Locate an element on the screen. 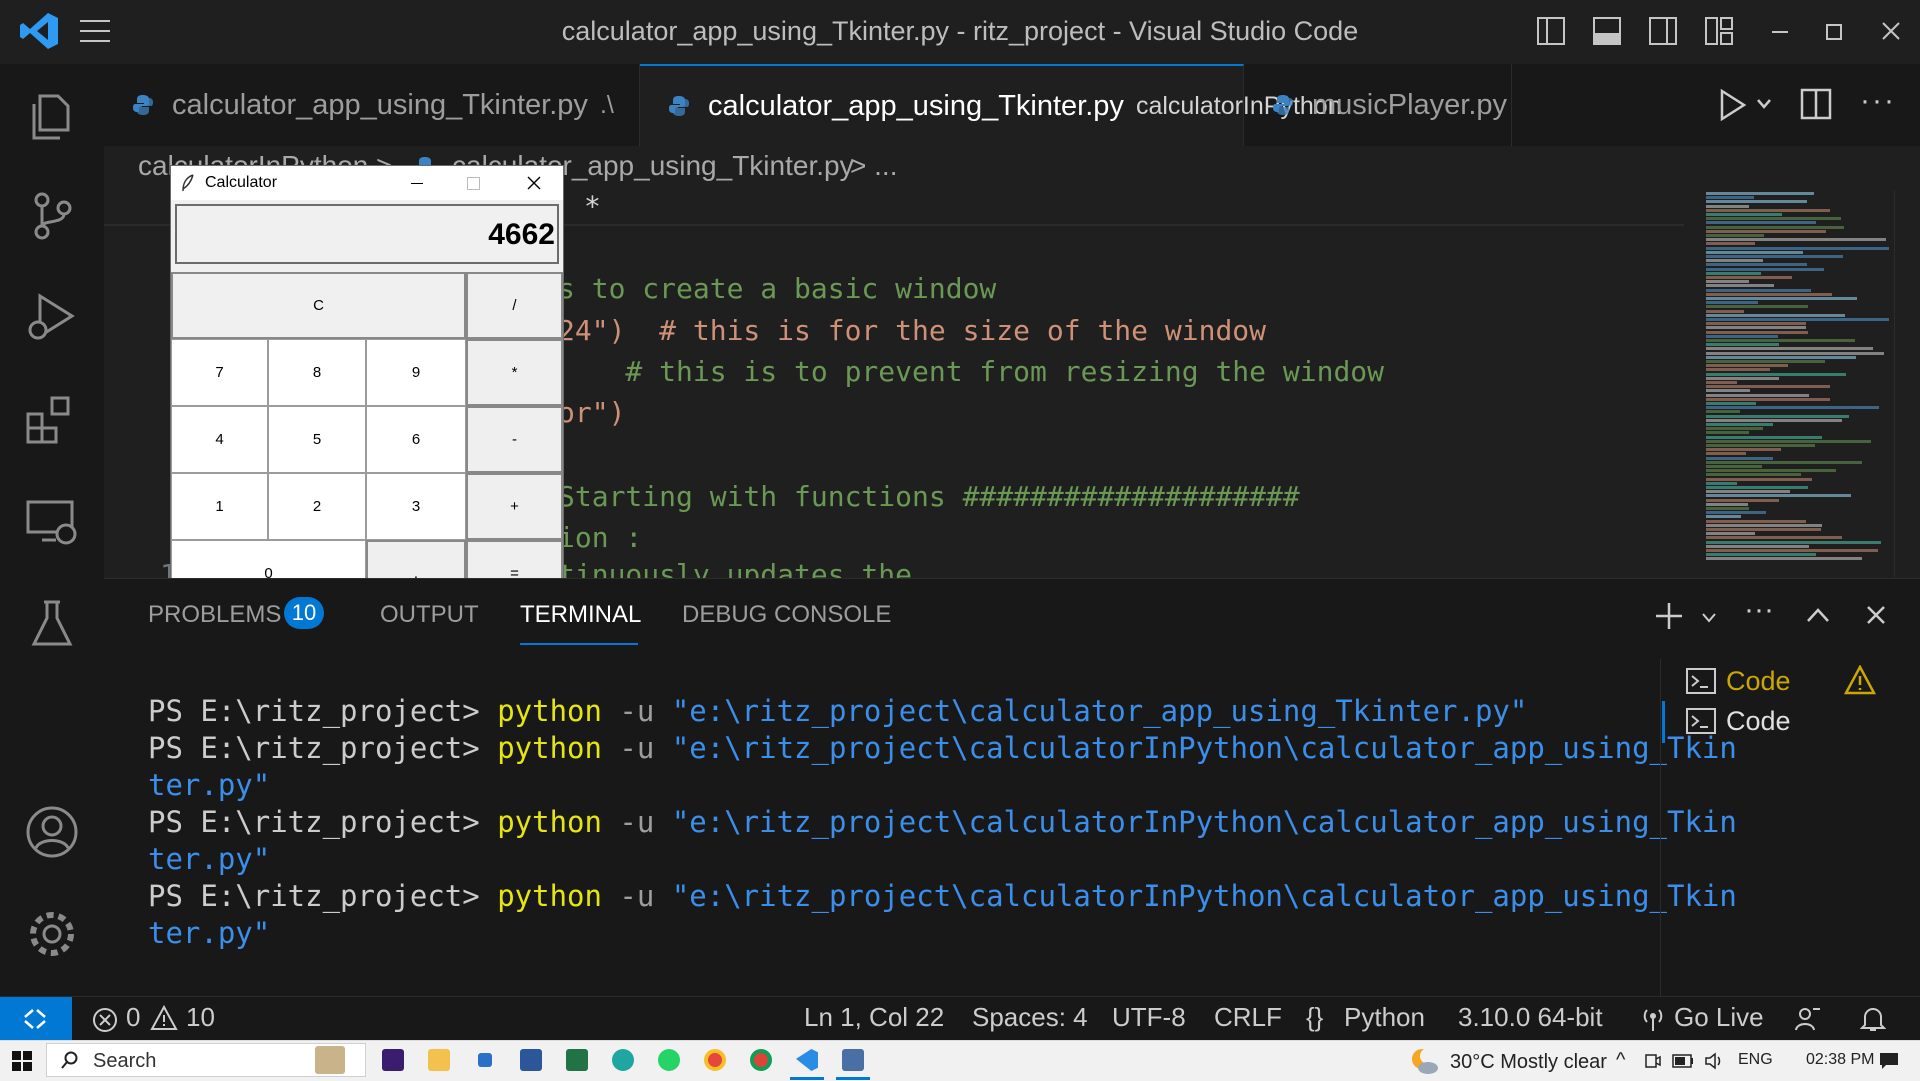 Image resolution: width=1920 pixels, height=1081 pixels. key-5: 5 is located at coordinates (317, 439).